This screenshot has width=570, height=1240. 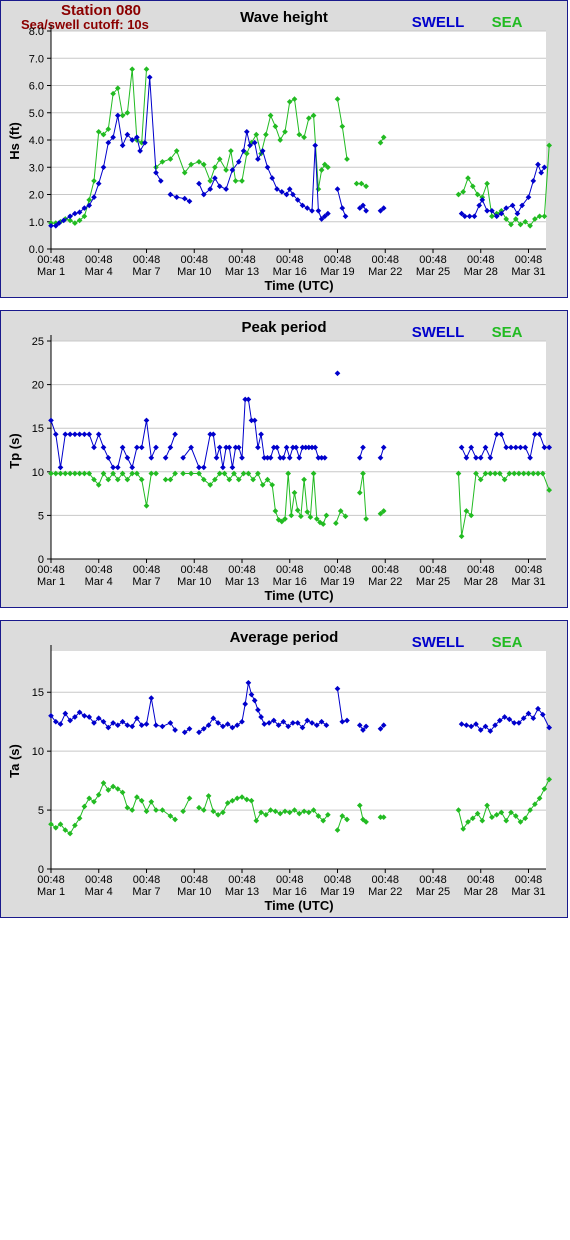 What do you see at coordinates (38, 342) in the screenshot?
I see `y-tick-label: 25` at bounding box center [38, 342].